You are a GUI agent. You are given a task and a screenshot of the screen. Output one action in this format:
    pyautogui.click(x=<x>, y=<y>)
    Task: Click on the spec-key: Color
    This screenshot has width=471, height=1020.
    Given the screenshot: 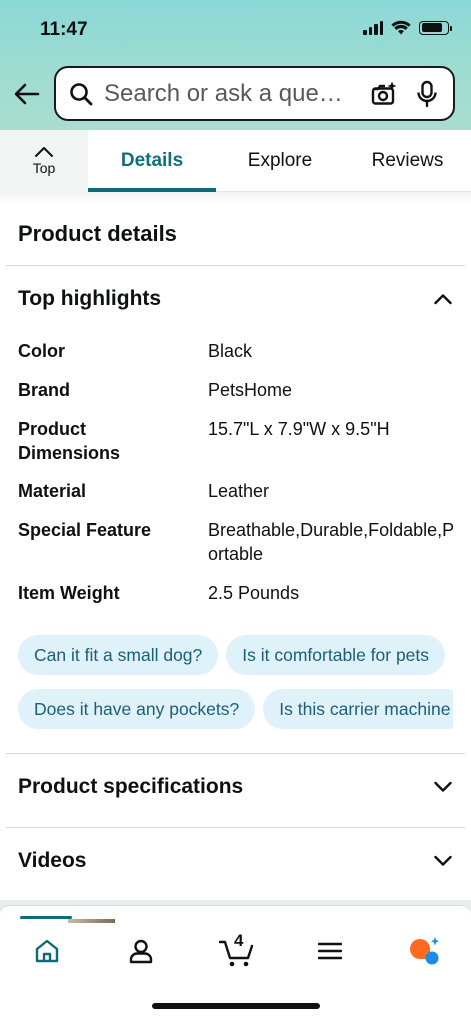 What is the action you would take?
    pyautogui.click(x=41, y=351)
    